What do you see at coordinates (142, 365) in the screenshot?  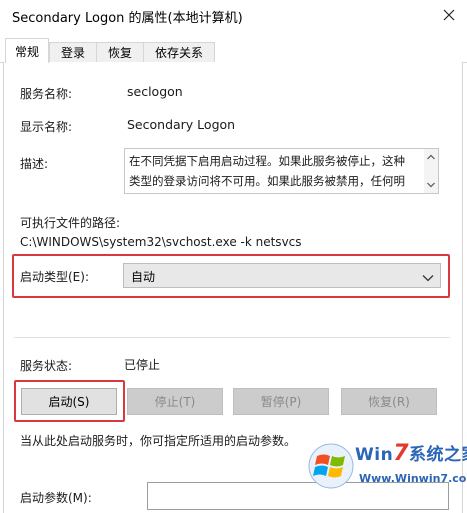 I see `service-status-value: 已停止` at bounding box center [142, 365].